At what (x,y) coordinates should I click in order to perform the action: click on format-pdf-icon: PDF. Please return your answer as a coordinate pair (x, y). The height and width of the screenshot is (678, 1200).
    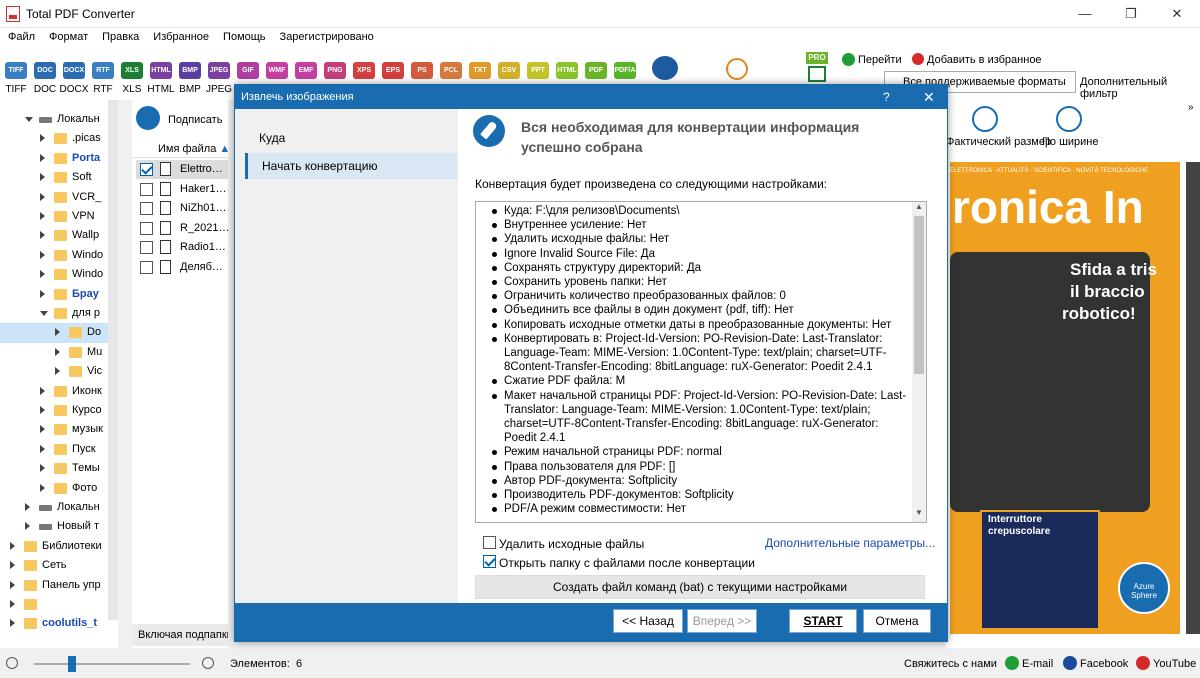
    Looking at the image, I should click on (596, 70).